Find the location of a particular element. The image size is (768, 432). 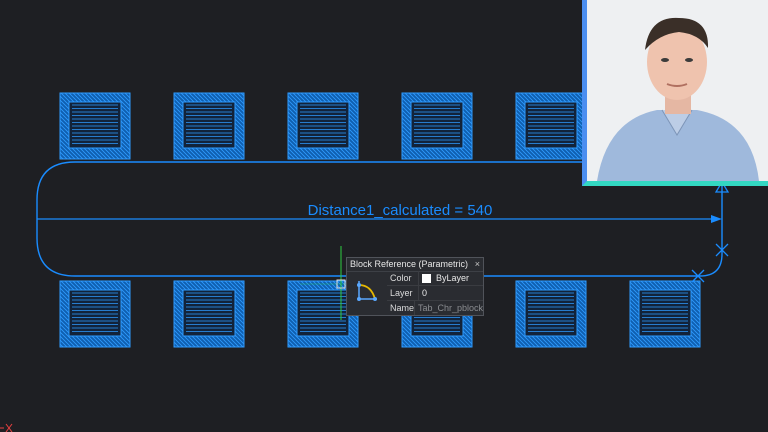

property-value: ByLayer is located at coordinates (444, 278).